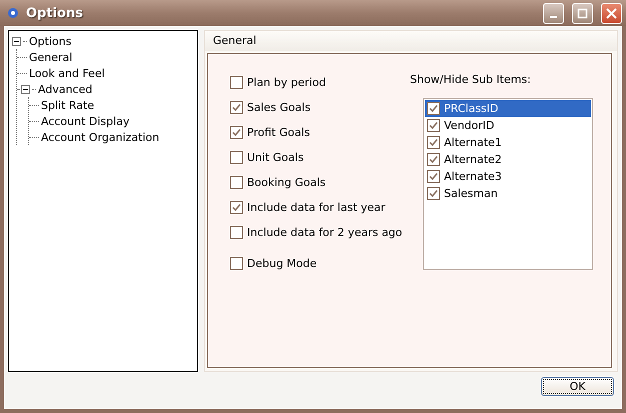 This screenshot has width=626, height=413. What do you see at coordinates (577, 386) in the screenshot?
I see `ok-button: OK` at bounding box center [577, 386].